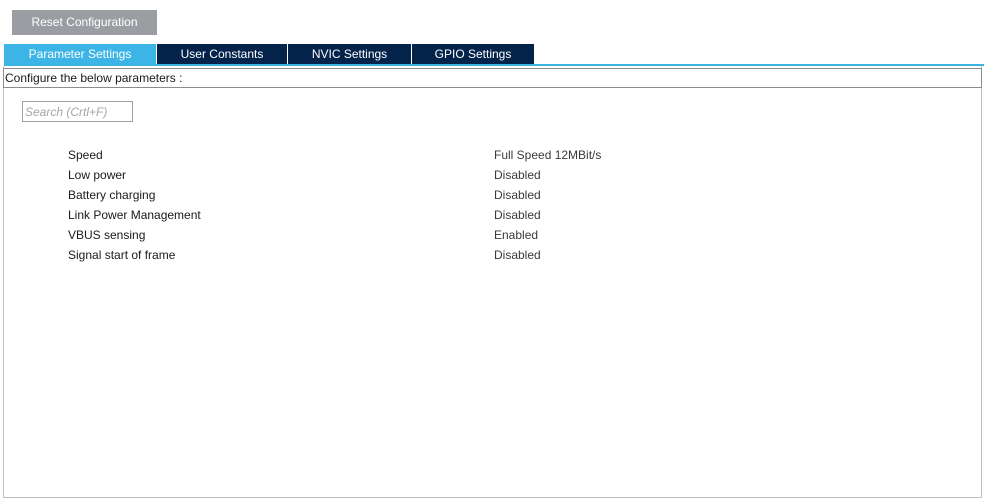 This screenshot has height=502, width=984. I want to click on parameter-name: Signal start of frame, so click(122, 255).